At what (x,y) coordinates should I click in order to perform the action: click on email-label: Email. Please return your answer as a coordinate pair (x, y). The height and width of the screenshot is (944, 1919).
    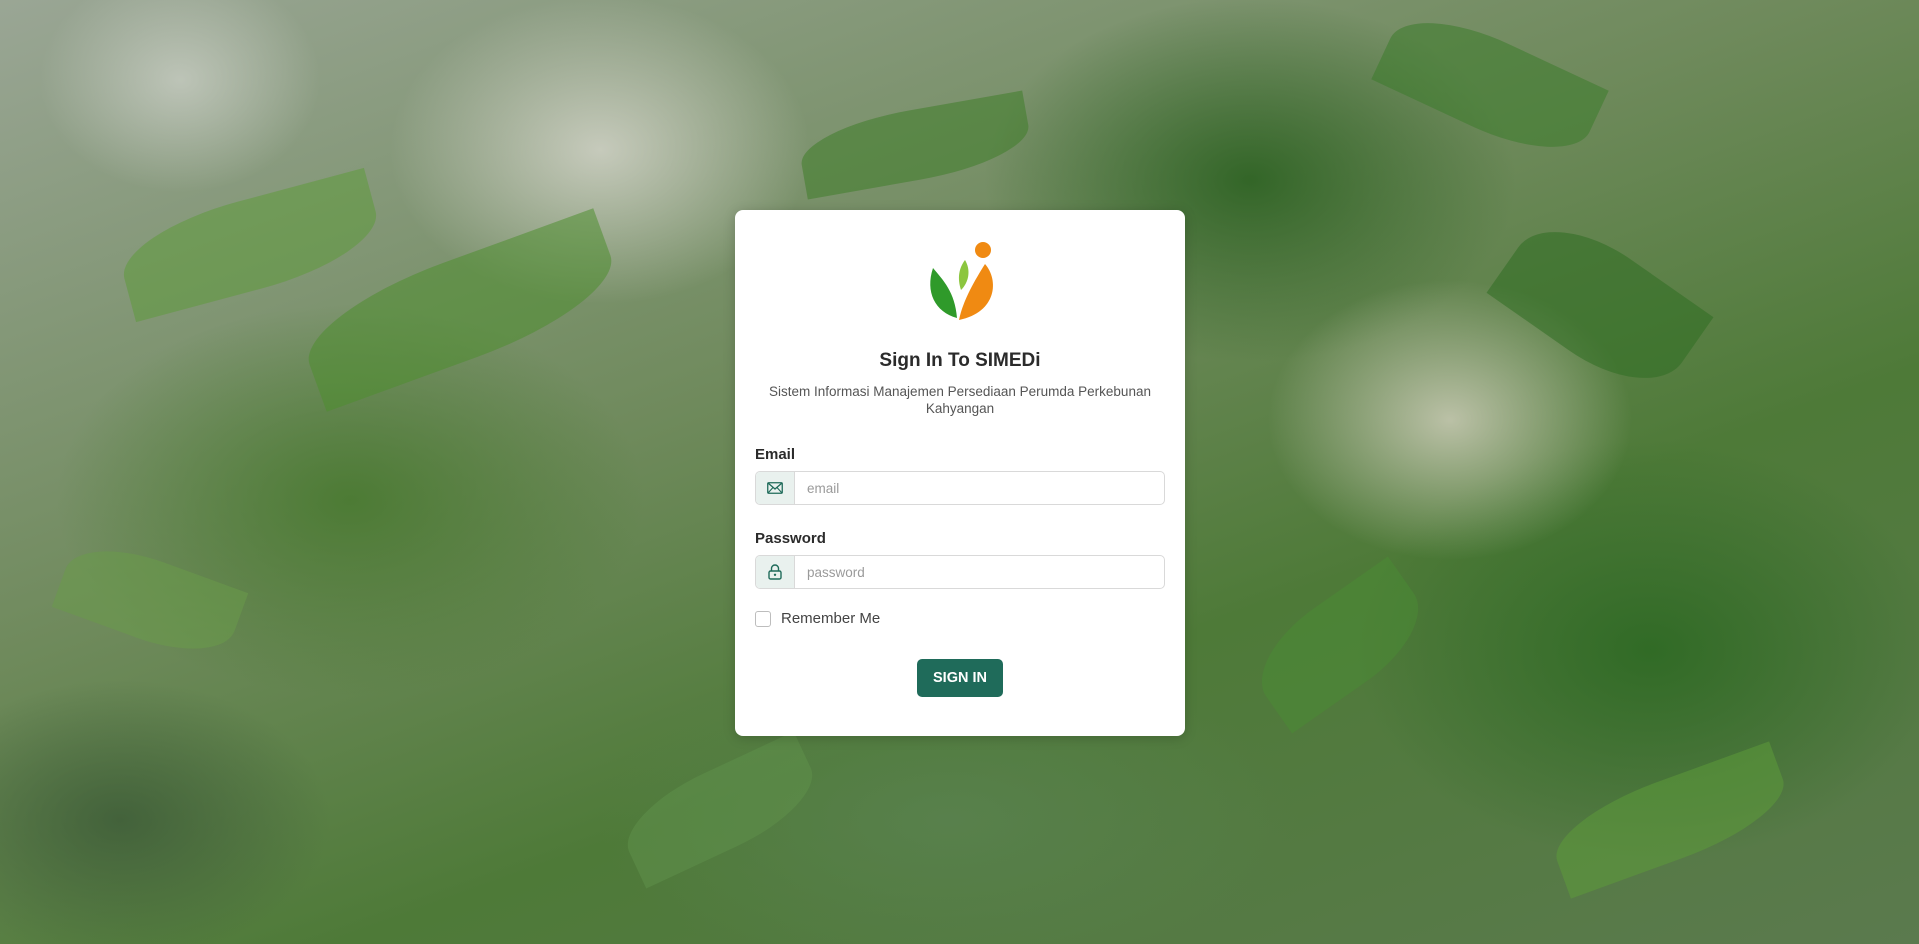
    Looking at the image, I should click on (775, 454).